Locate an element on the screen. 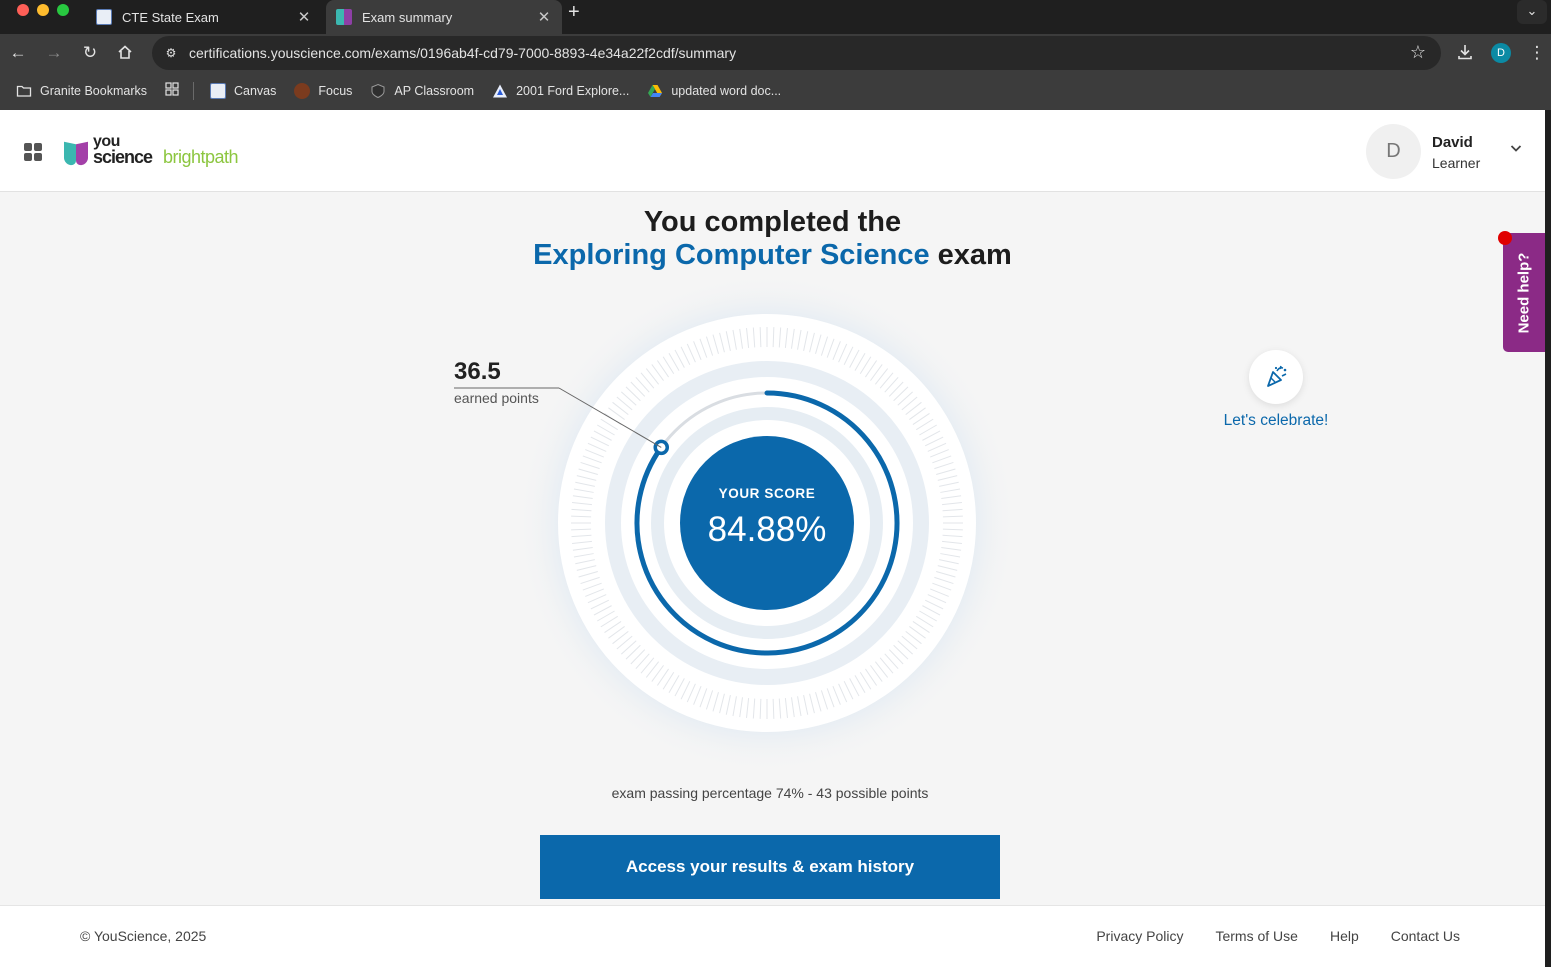  celebrate-link: Let's celebrate! is located at coordinates (1276, 421).